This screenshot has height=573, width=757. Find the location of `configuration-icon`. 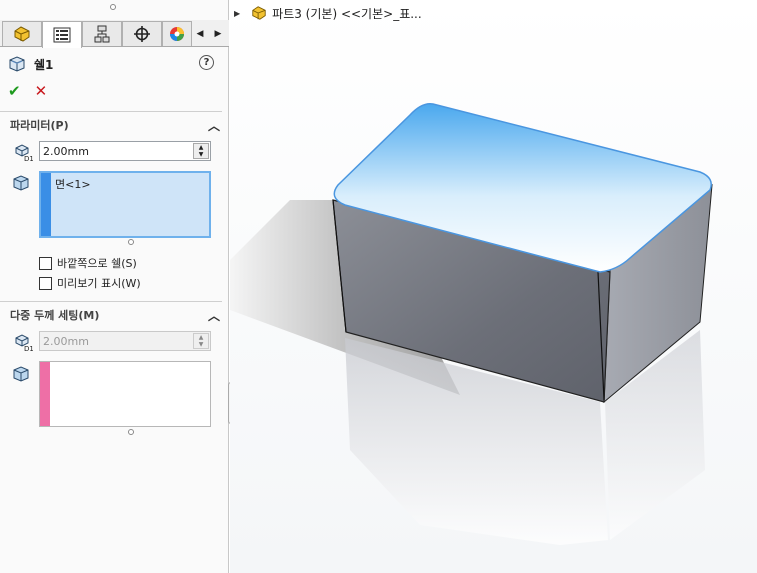

configuration-icon is located at coordinates (102, 34).